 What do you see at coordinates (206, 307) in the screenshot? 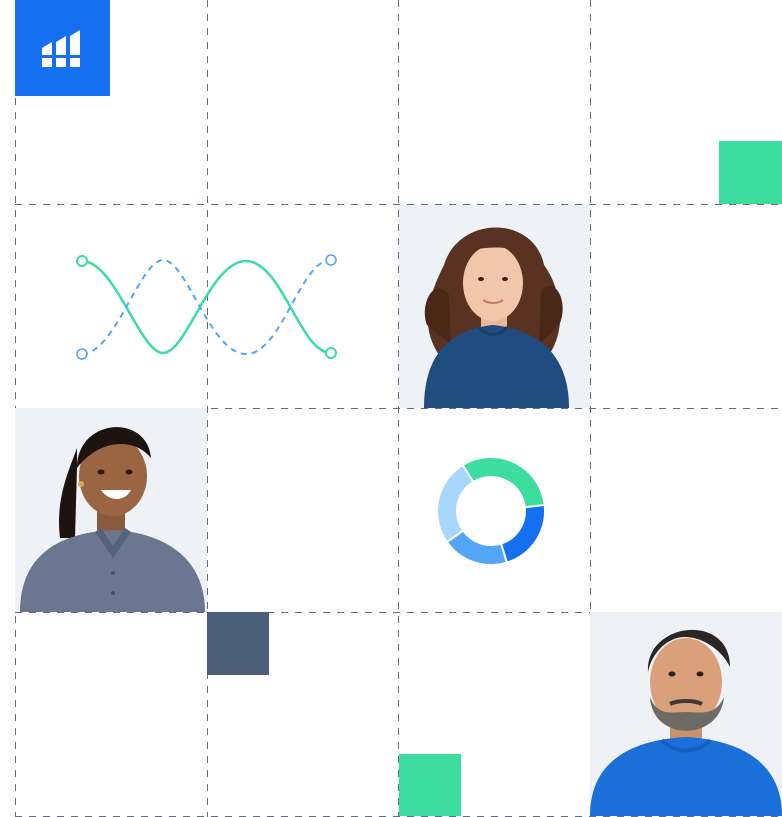
I see `crossing-curves-icon` at bounding box center [206, 307].